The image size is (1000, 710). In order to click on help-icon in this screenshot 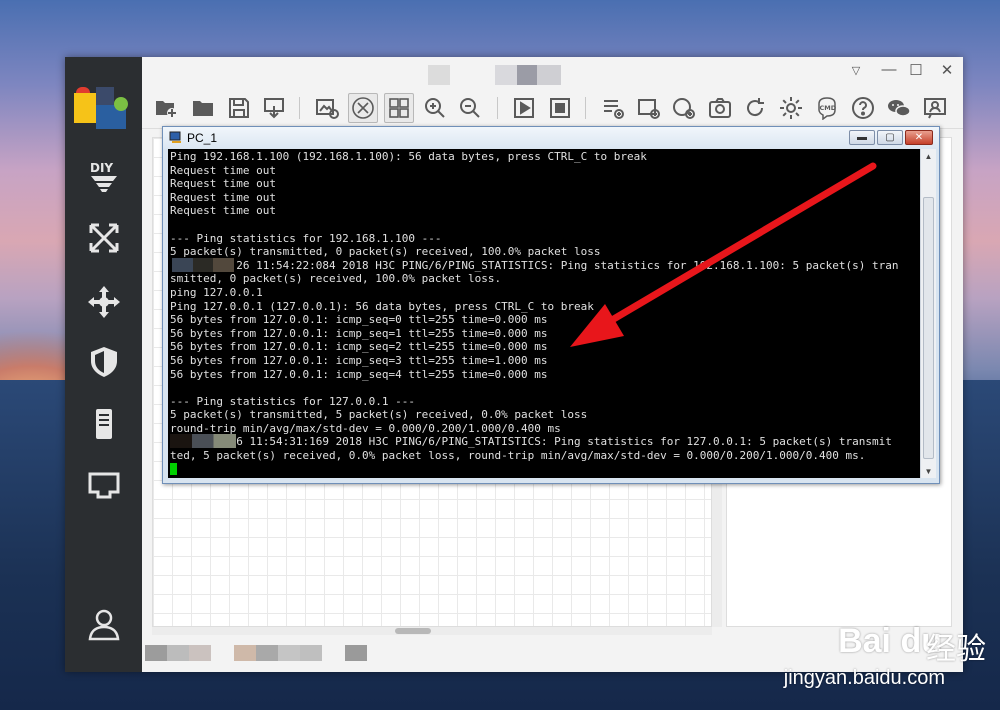, I will do `click(863, 108)`.